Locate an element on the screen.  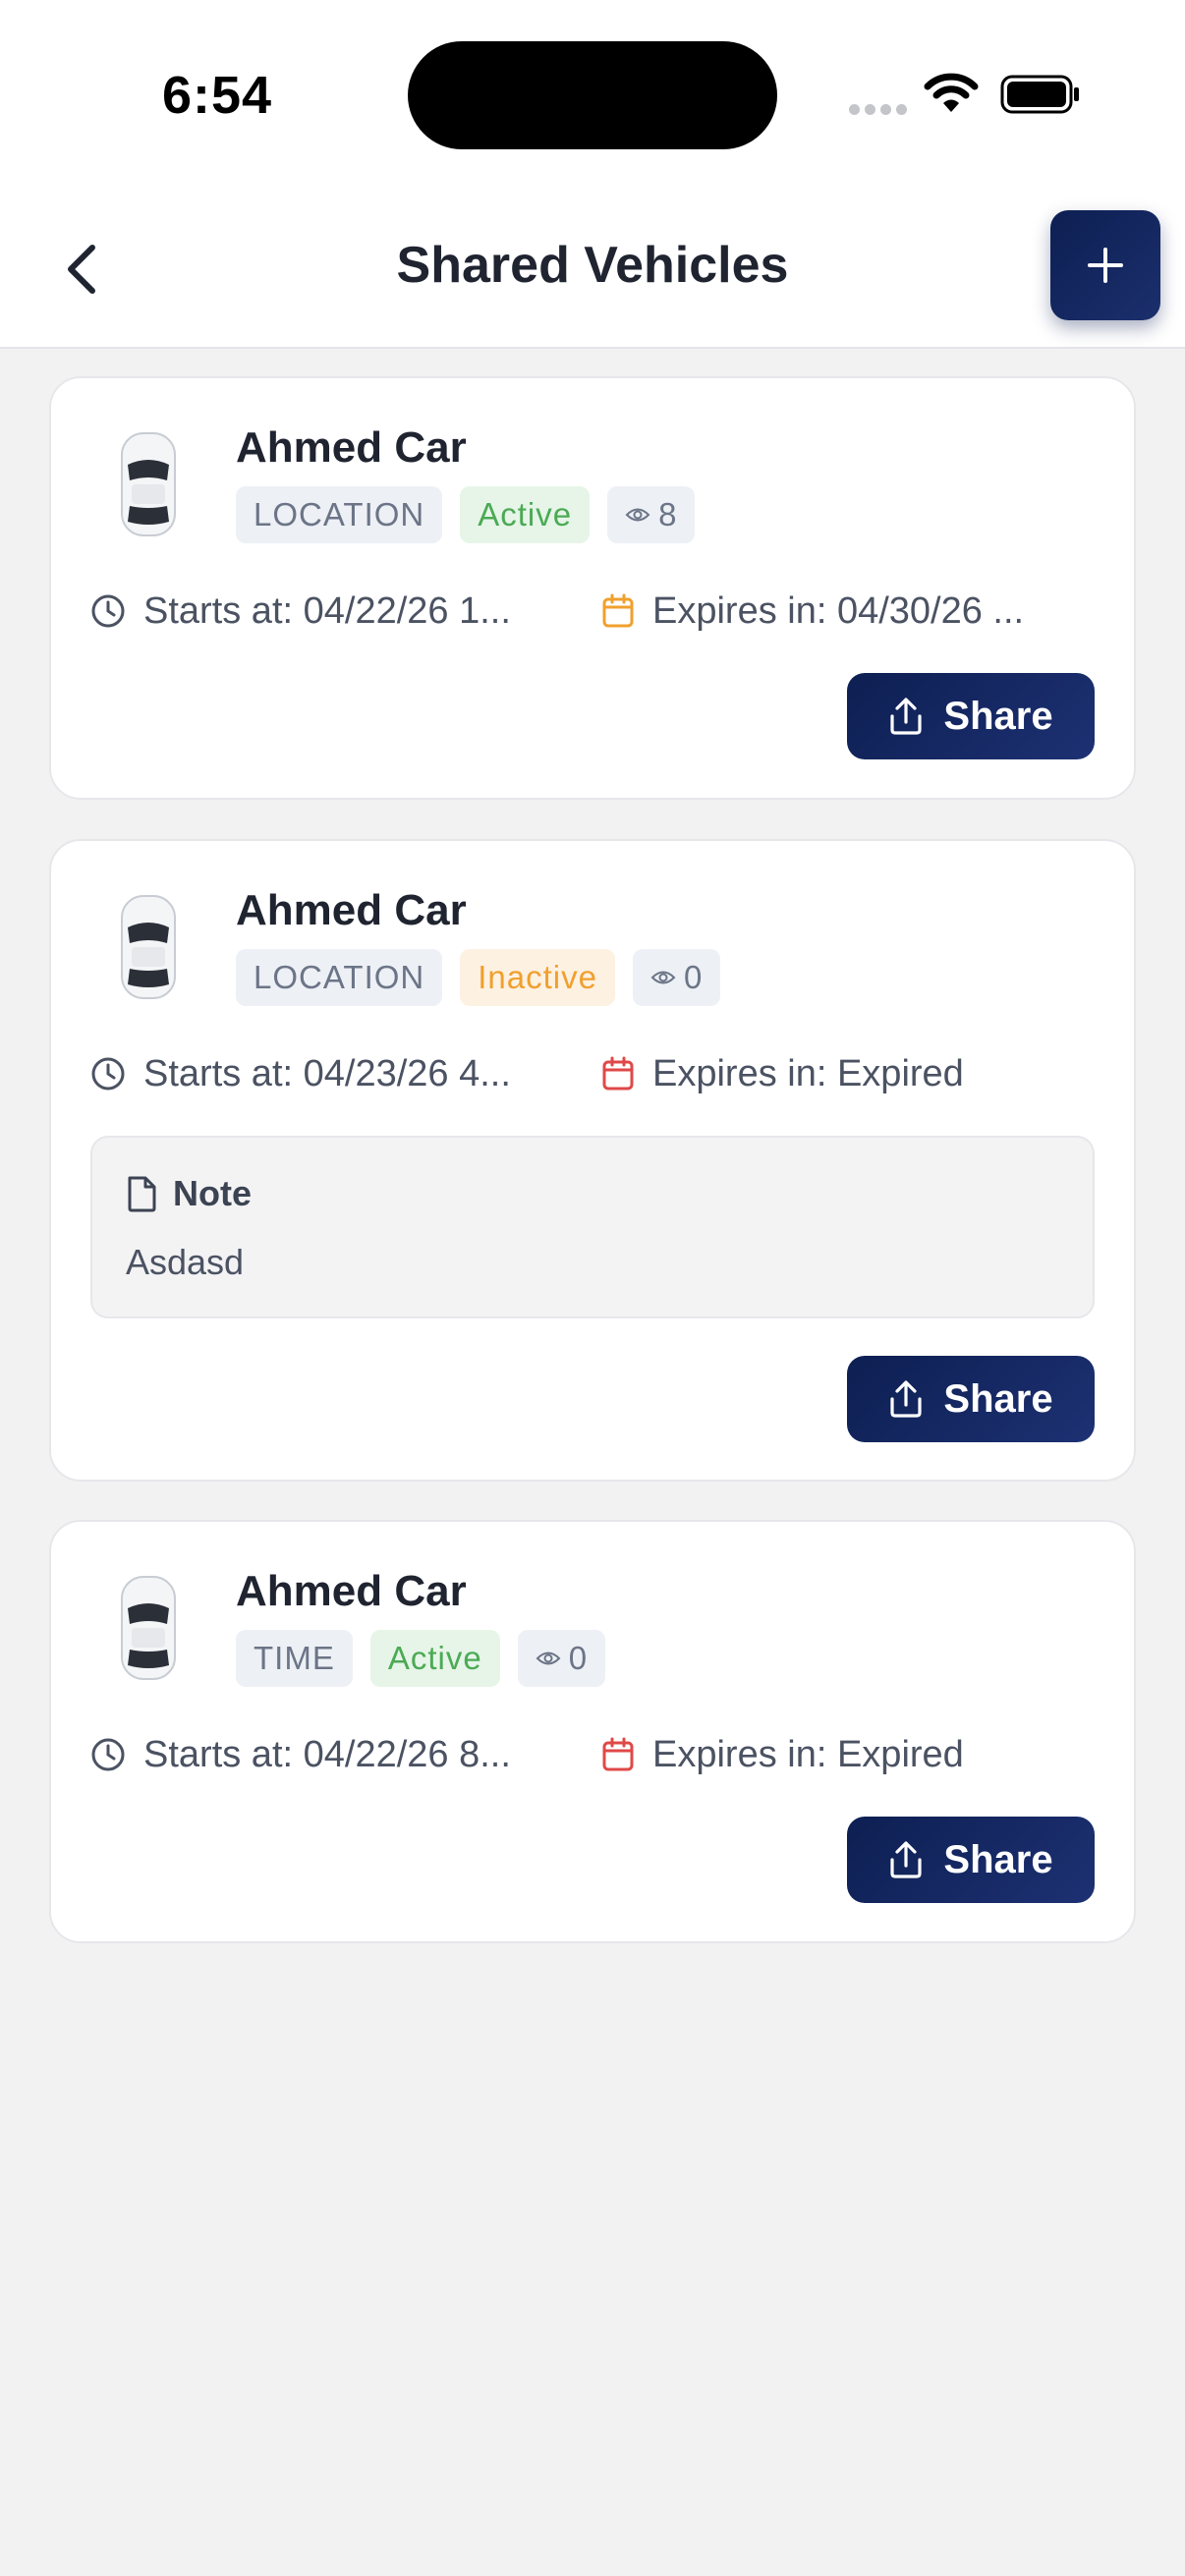
note-header: Note is located at coordinates (189, 1193).